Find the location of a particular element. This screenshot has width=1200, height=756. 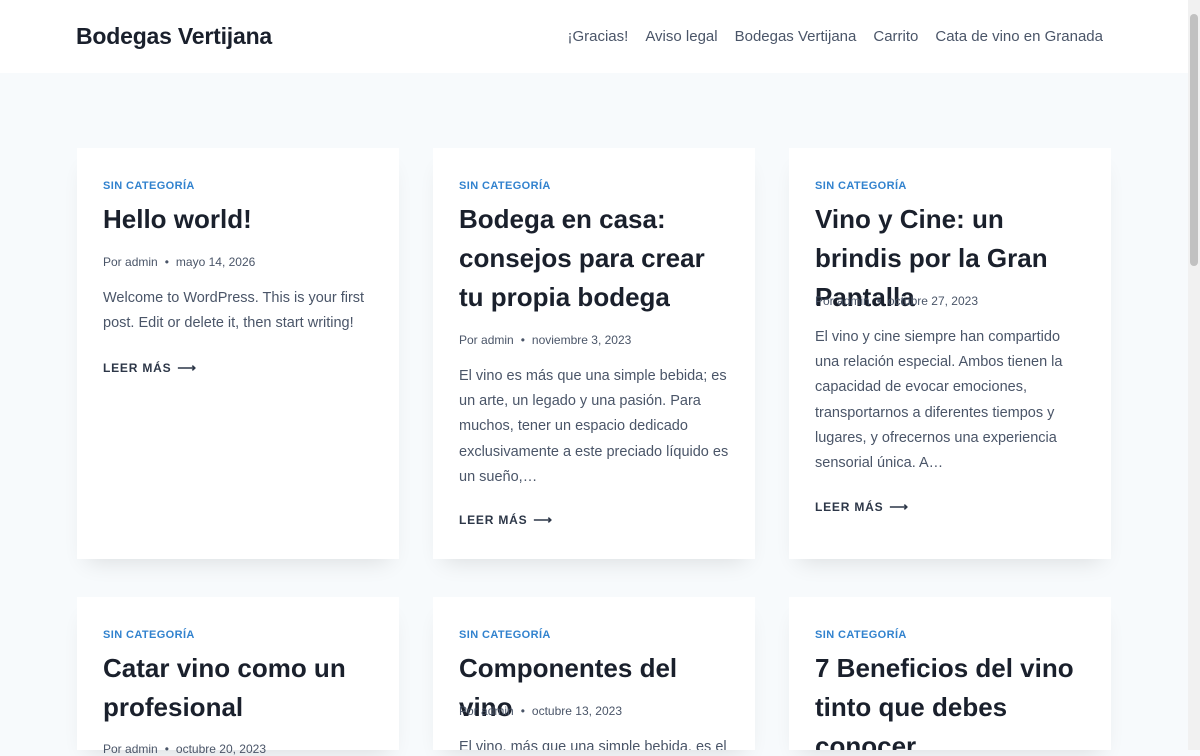

post-meta: Por admin • noviembre 3, 2023 is located at coordinates (545, 340).